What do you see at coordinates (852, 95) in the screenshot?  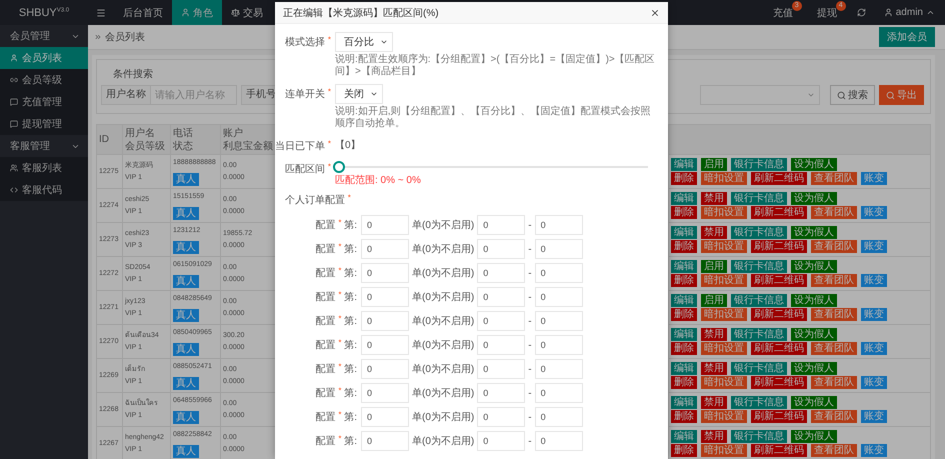 I see `search-button: 搜索` at bounding box center [852, 95].